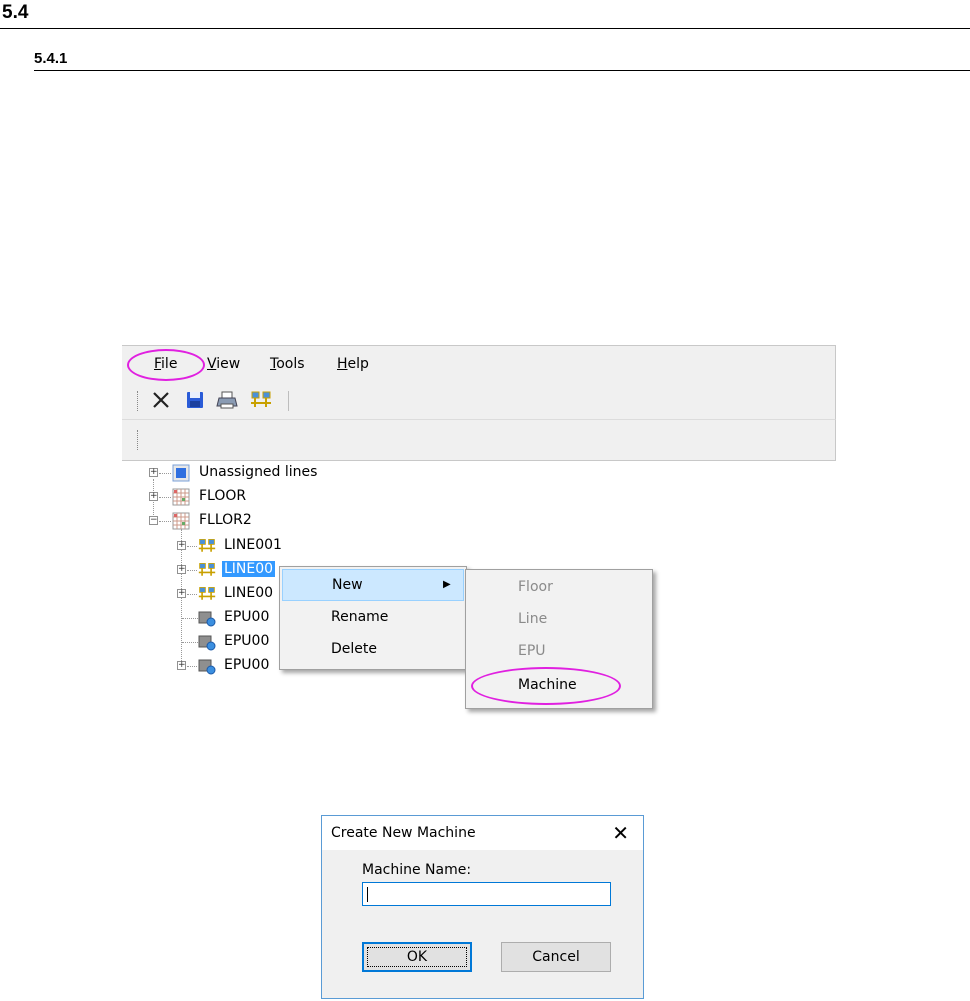 The image size is (970, 1001). I want to click on tree-item: + Unassigned lines, so click(296, 473).